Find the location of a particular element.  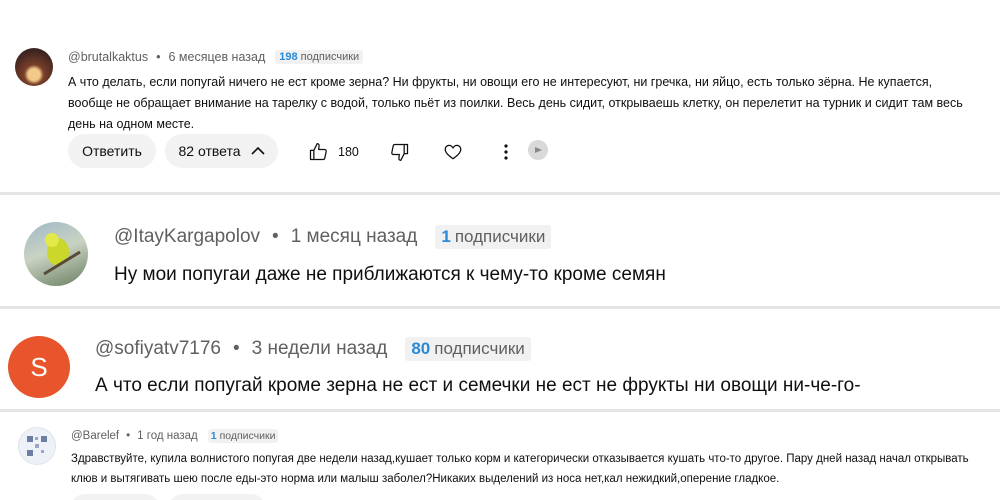

subscriber-count: 80 is located at coordinates (421, 348).